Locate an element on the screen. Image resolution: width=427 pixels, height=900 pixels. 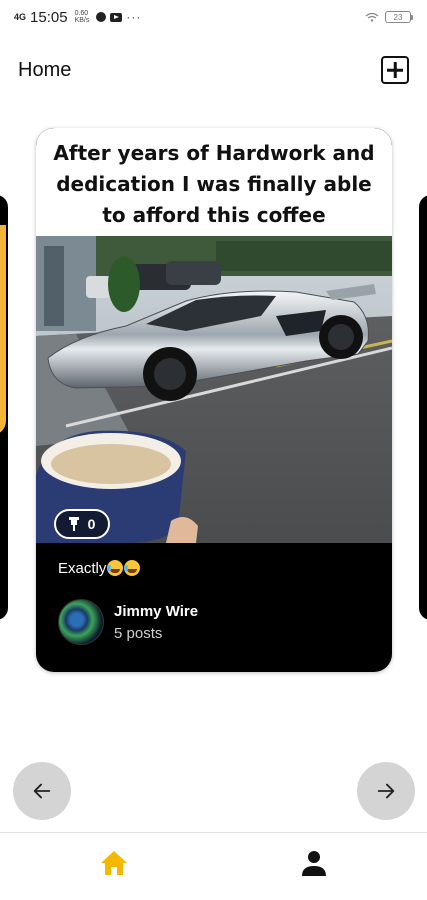
bottom-navigation is located at coordinates (213, 866).